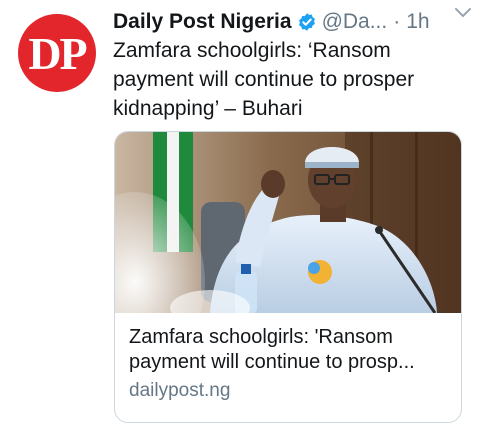 The width and height of the screenshot is (480, 427). Describe the element at coordinates (180, 390) in the screenshot. I see `card-domain: dailypost.ng` at that location.